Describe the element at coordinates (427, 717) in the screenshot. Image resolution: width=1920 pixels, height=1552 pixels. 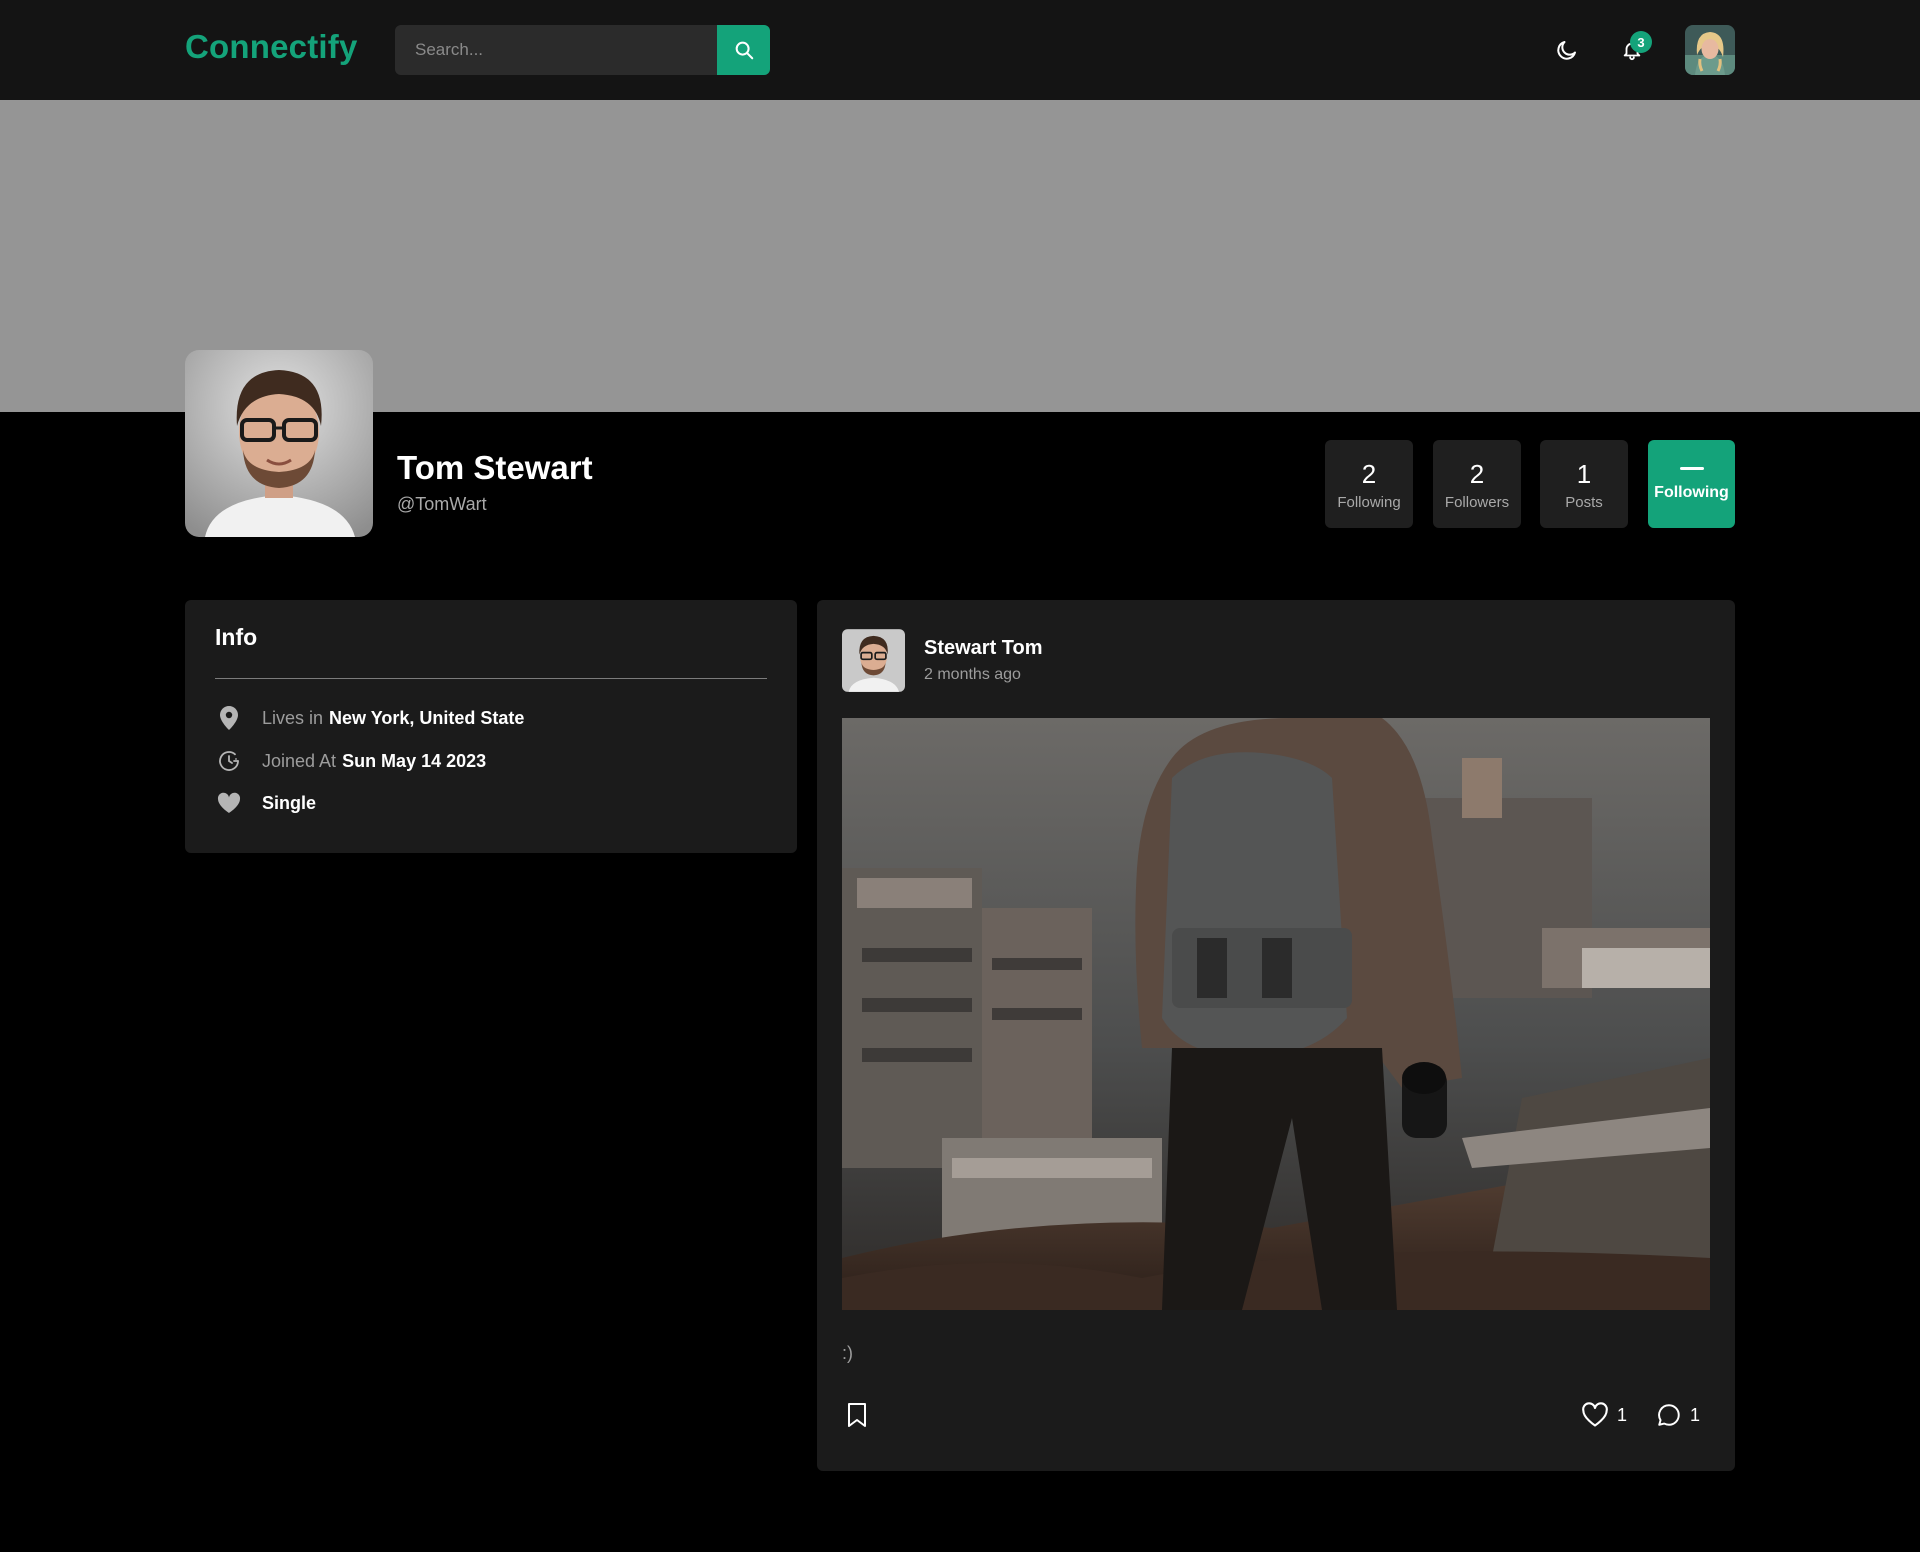
I see `info-location-value: New York, United State` at that location.